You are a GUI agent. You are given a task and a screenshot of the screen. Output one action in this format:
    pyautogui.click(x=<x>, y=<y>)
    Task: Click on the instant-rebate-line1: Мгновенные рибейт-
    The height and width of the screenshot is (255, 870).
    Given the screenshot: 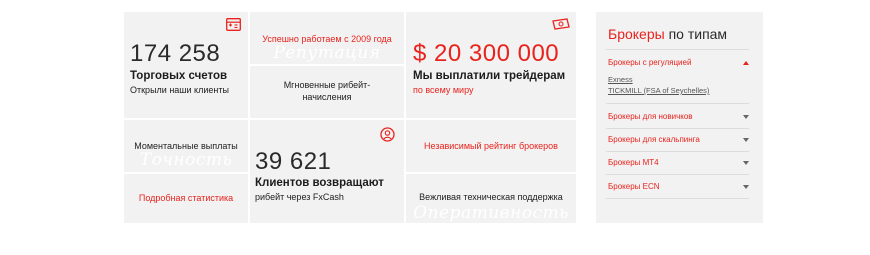 What is the action you would take?
    pyautogui.click(x=327, y=85)
    